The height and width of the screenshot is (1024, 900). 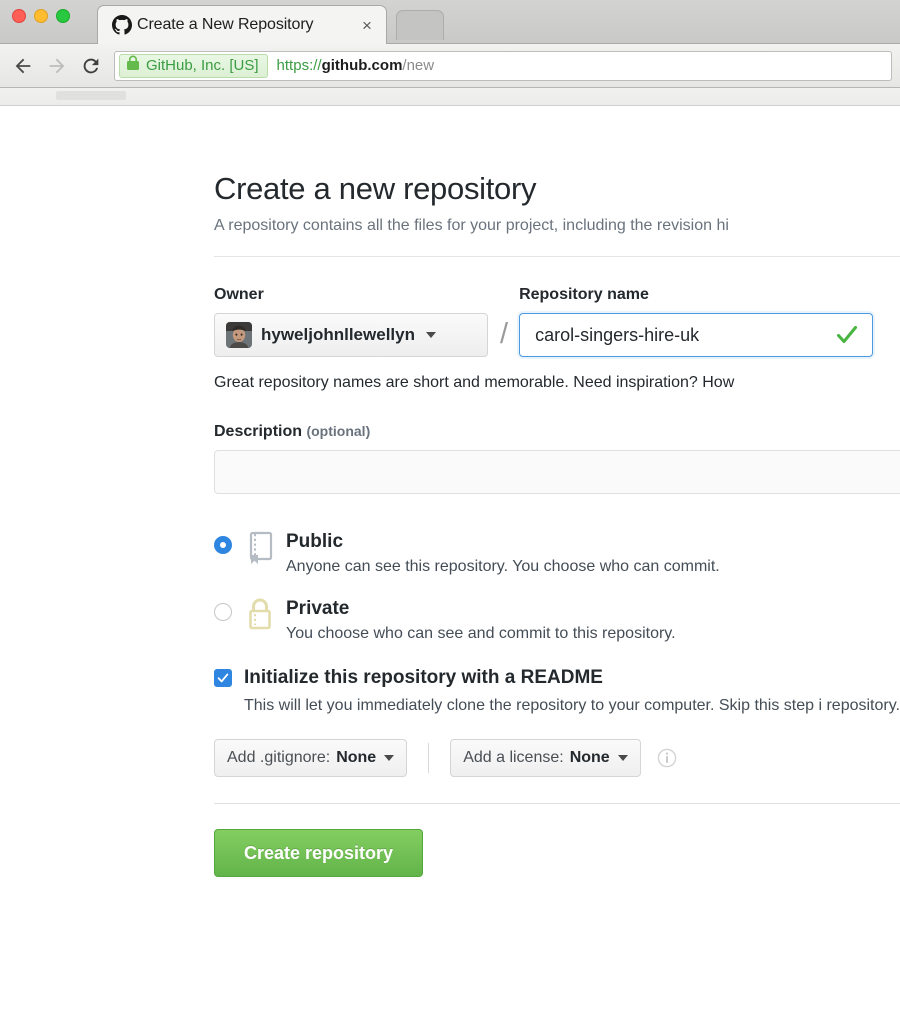 I want to click on window-controls, so click(x=41, y=16).